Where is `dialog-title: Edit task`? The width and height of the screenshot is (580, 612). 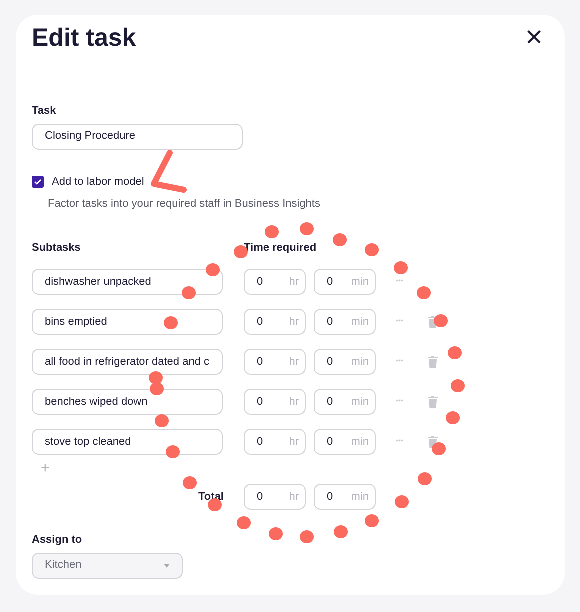
dialog-title: Edit task is located at coordinates (84, 38).